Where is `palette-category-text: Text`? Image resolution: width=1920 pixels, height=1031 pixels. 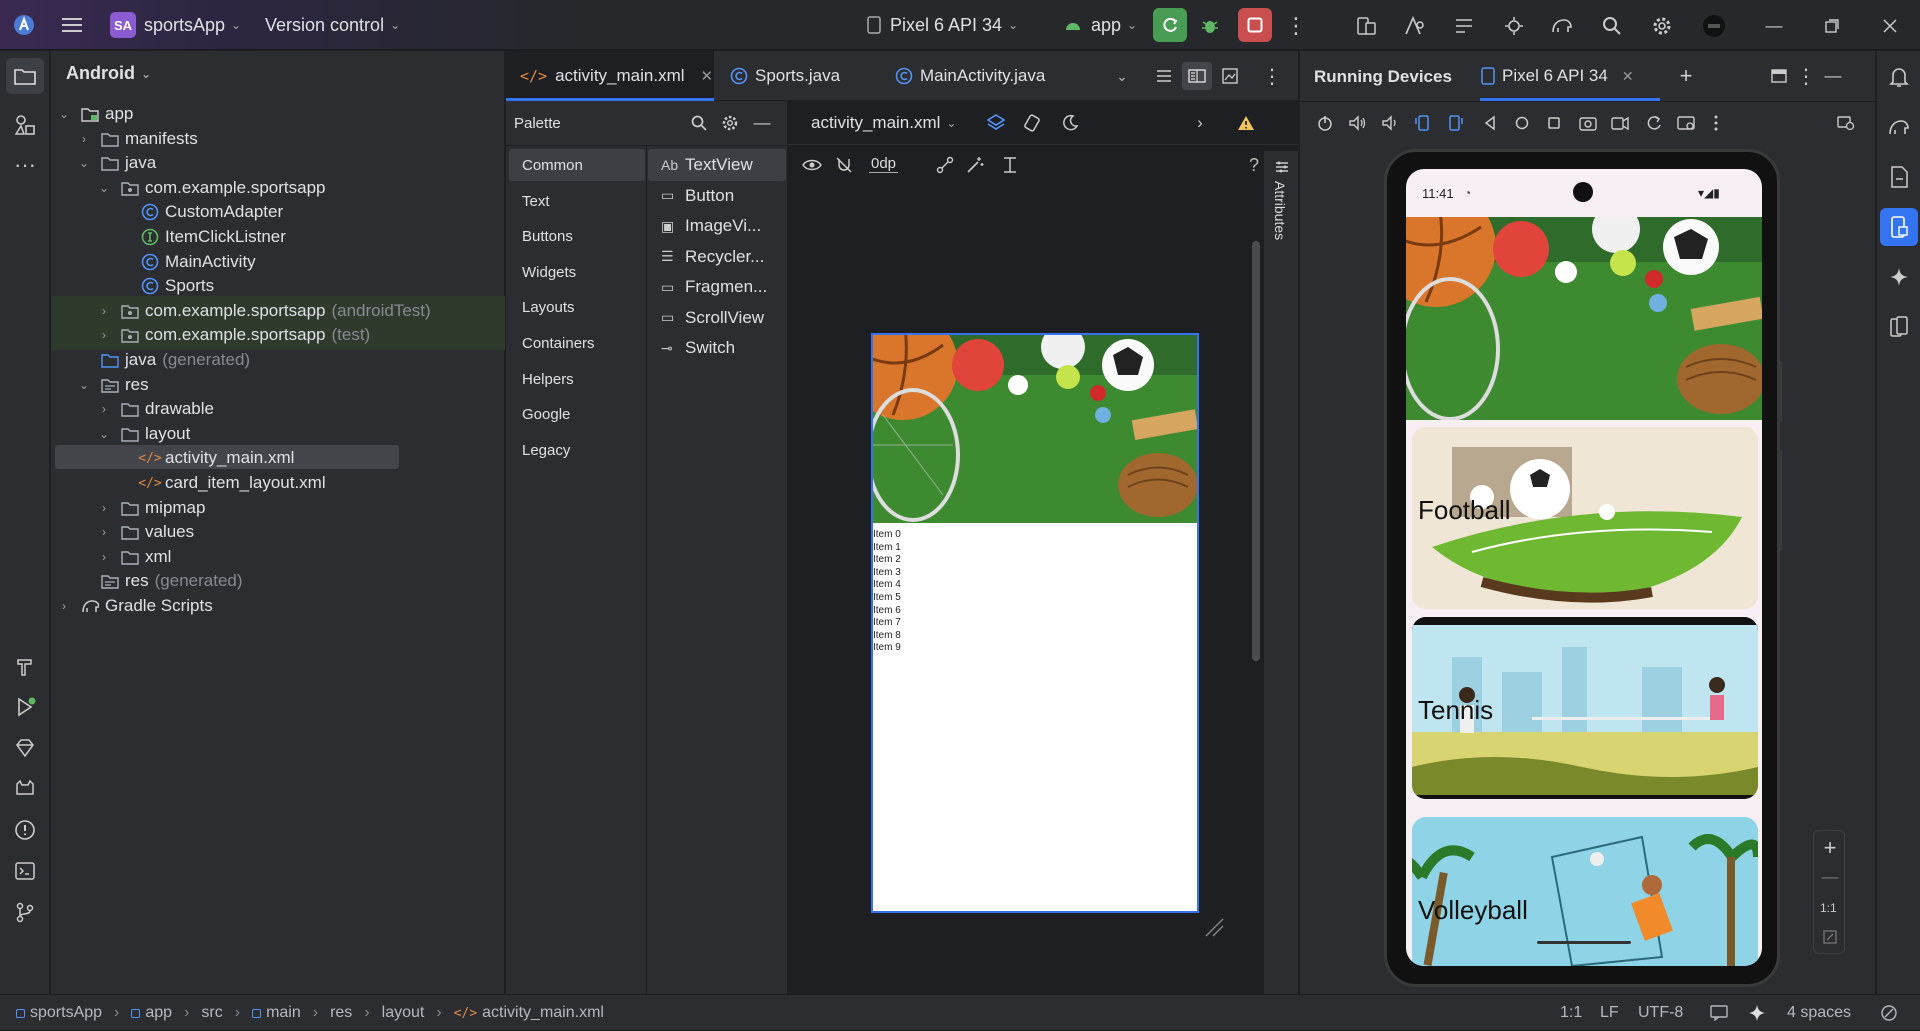
palette-category-text: Text is located at coordinates (536, 201).